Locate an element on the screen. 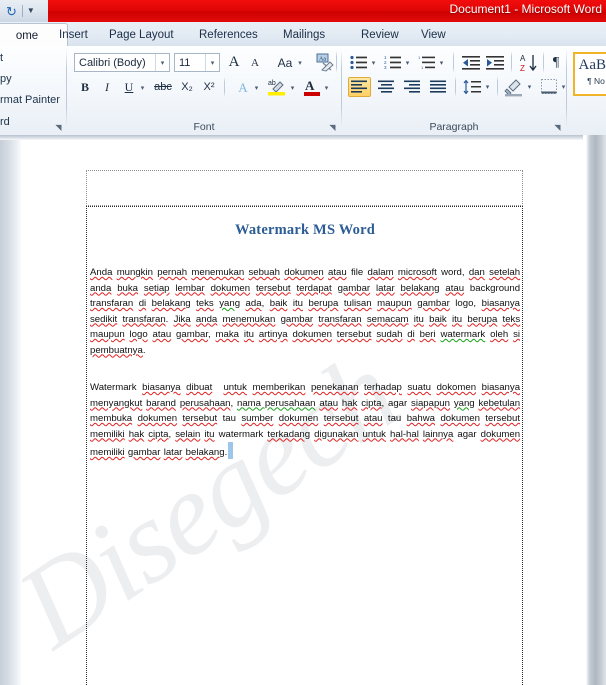 Image resolution: width=606 pixels, height=685 pixels. svg-text: A is located at coordinates (310, 85).